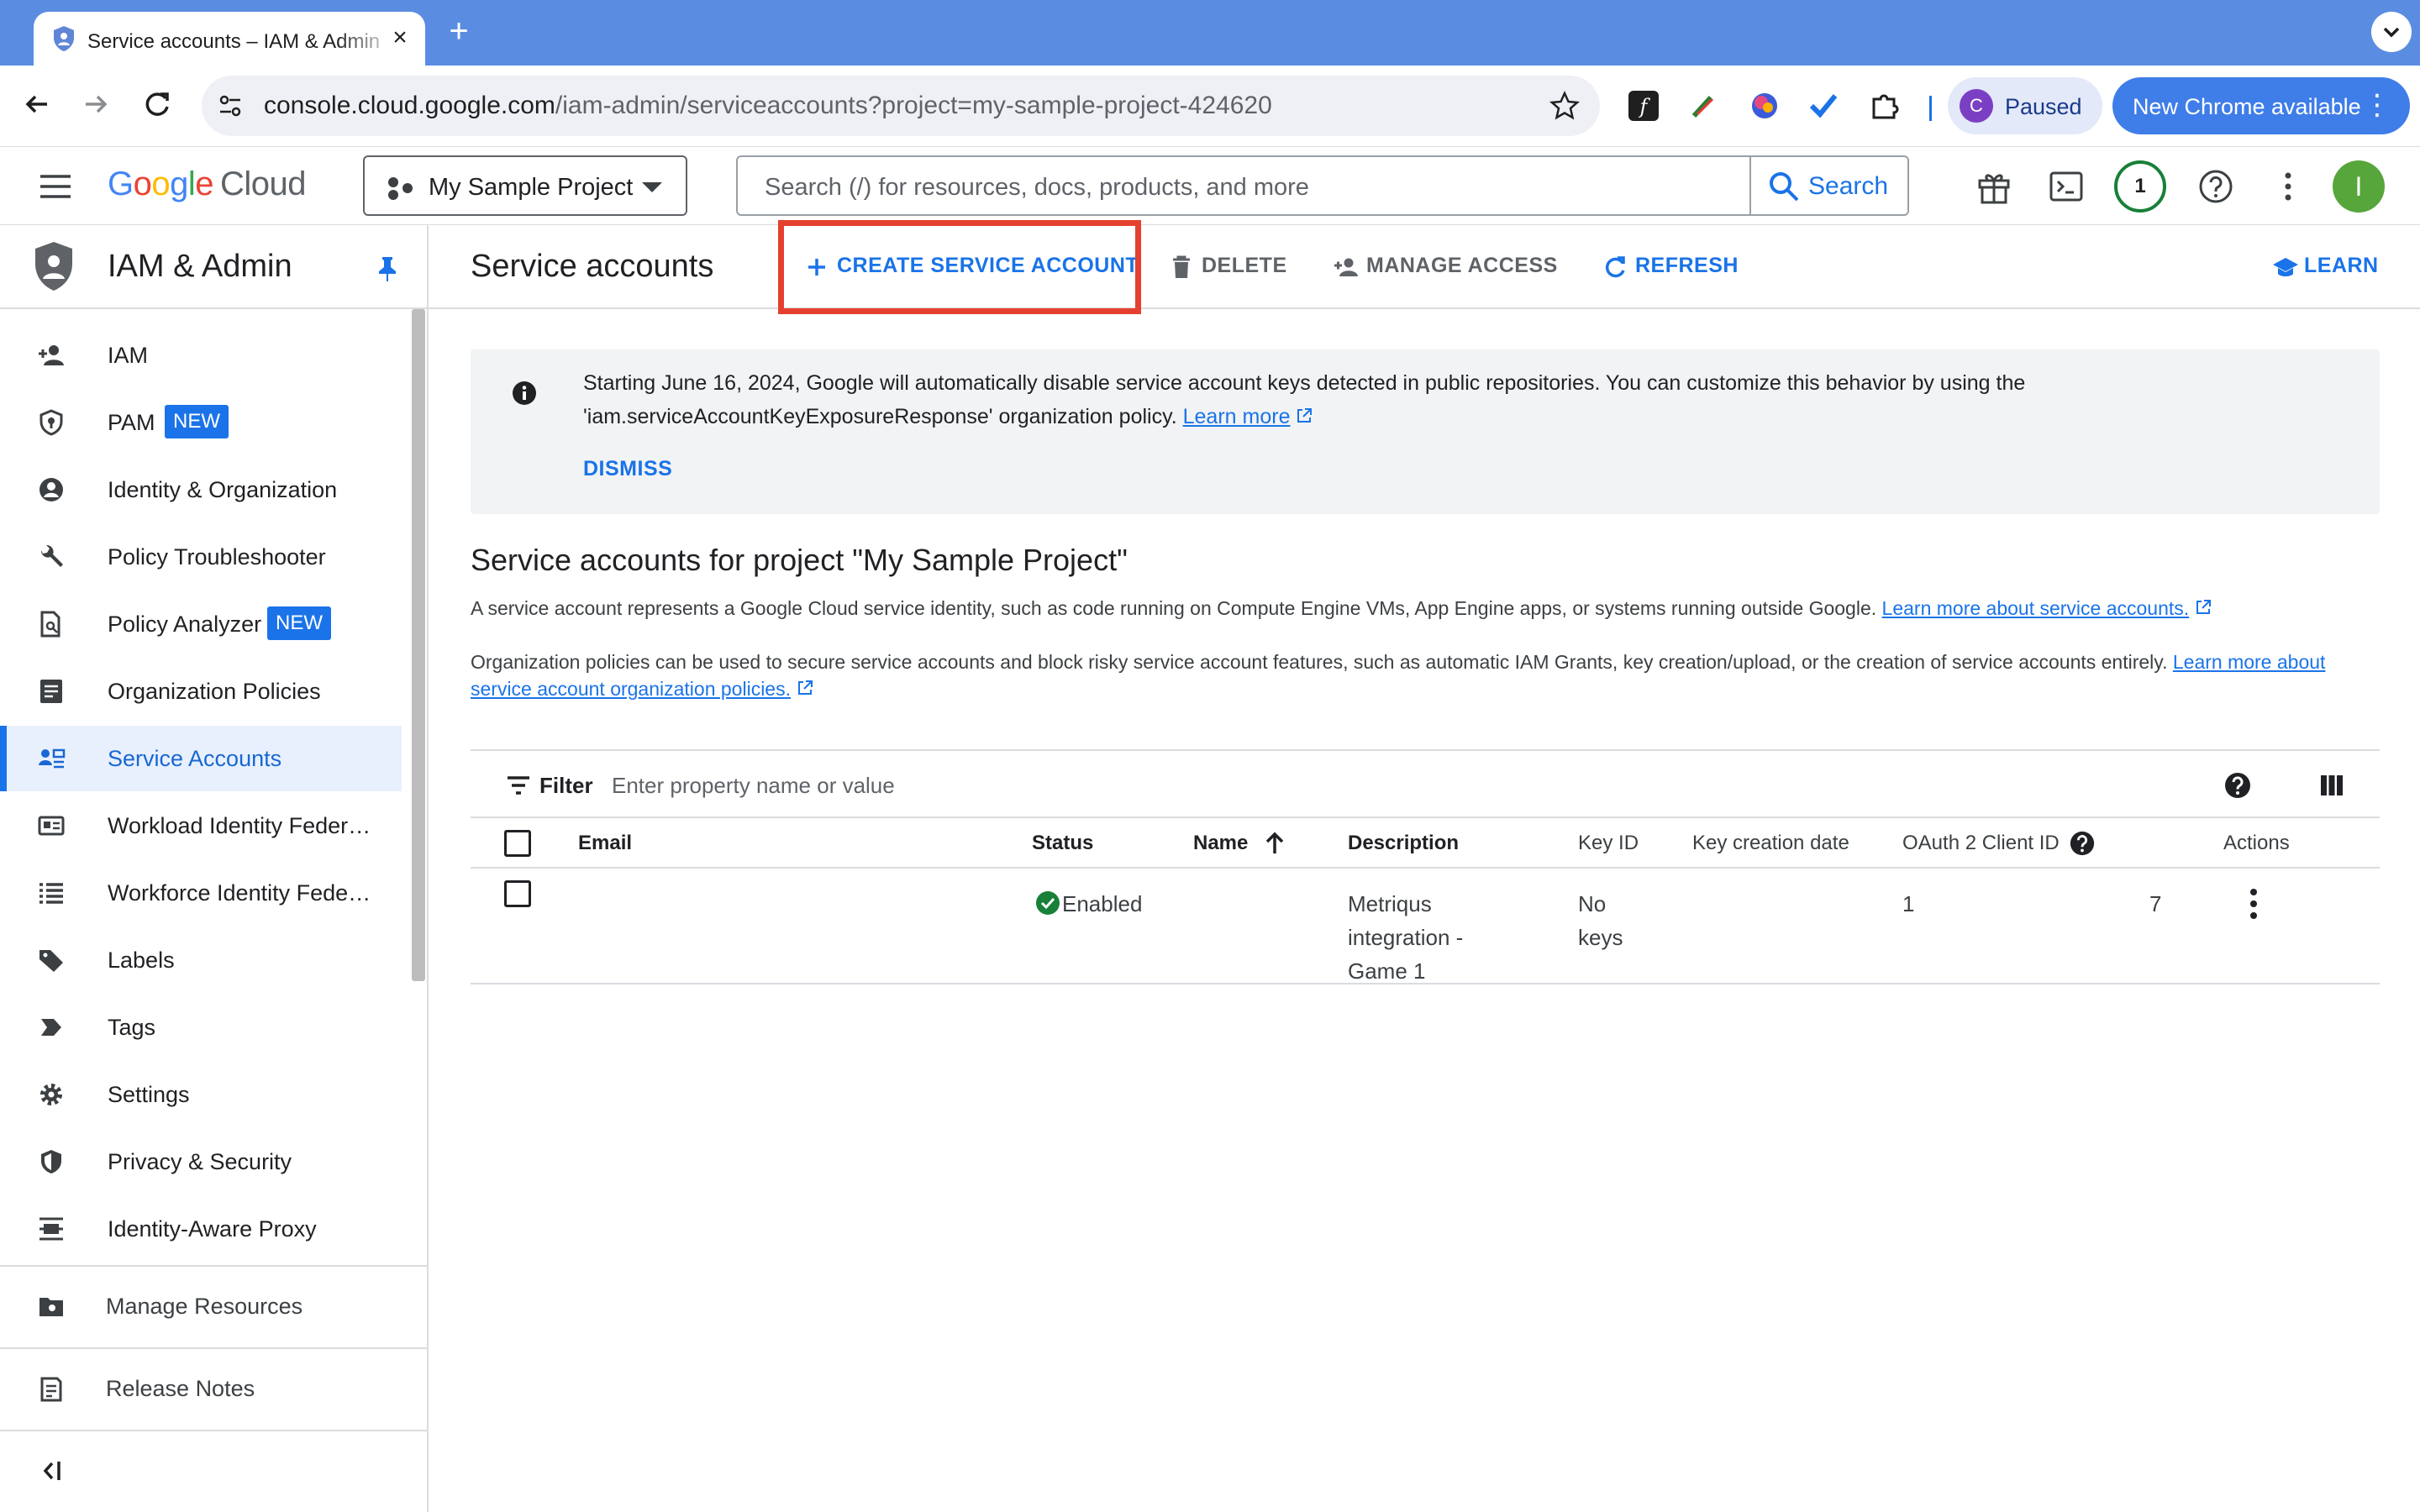 This screenshot has width=2420, height=1512. I want to click on list-icon, so click(51, 893).